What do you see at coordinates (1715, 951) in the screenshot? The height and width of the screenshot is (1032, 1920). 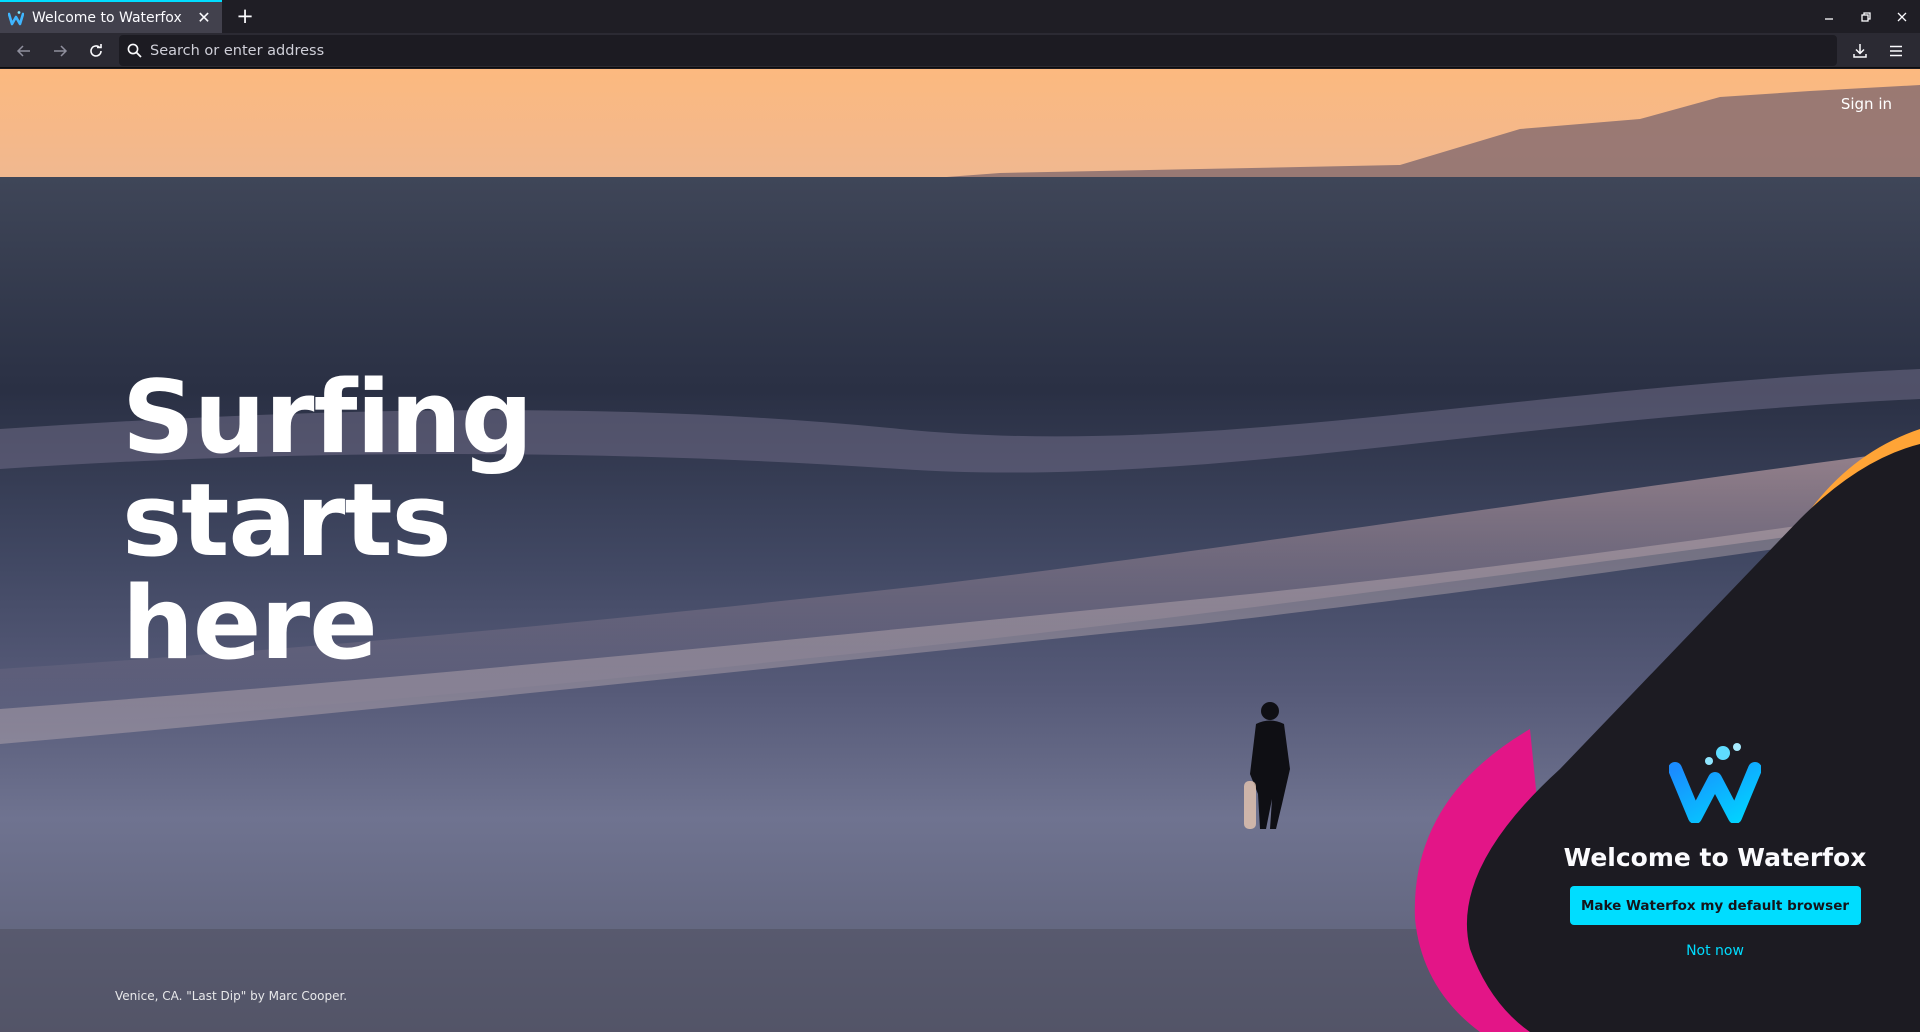 I see `not-now-link: Not now` at bounding box center [1715, 951].